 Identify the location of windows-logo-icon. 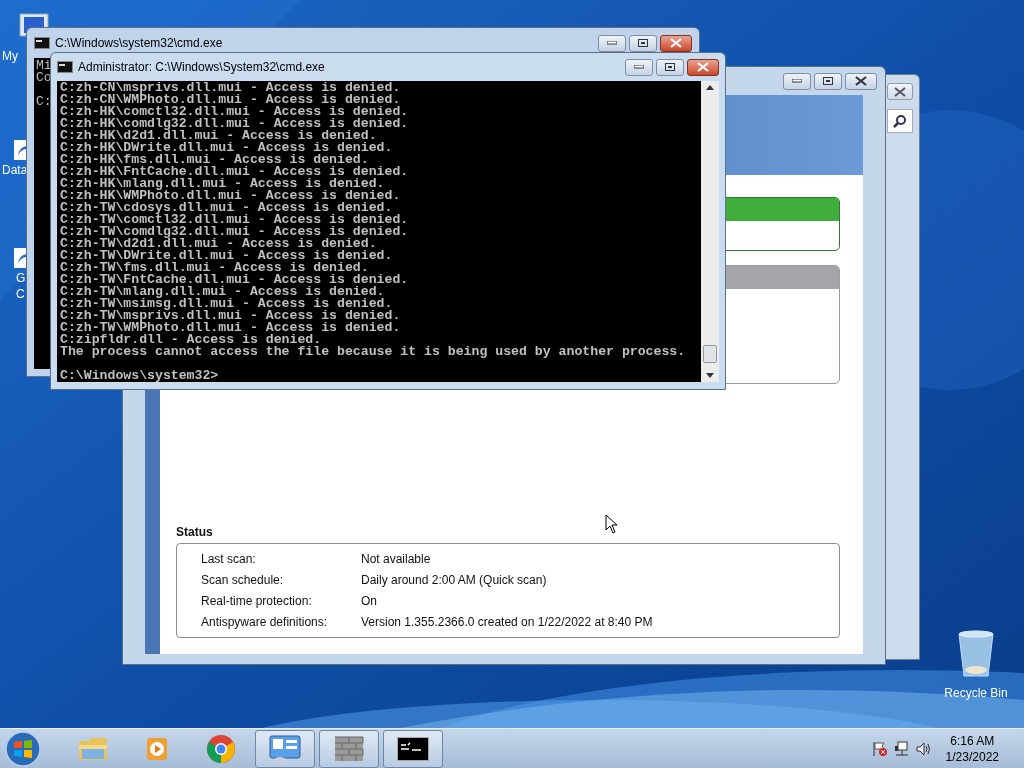
(23, 748).